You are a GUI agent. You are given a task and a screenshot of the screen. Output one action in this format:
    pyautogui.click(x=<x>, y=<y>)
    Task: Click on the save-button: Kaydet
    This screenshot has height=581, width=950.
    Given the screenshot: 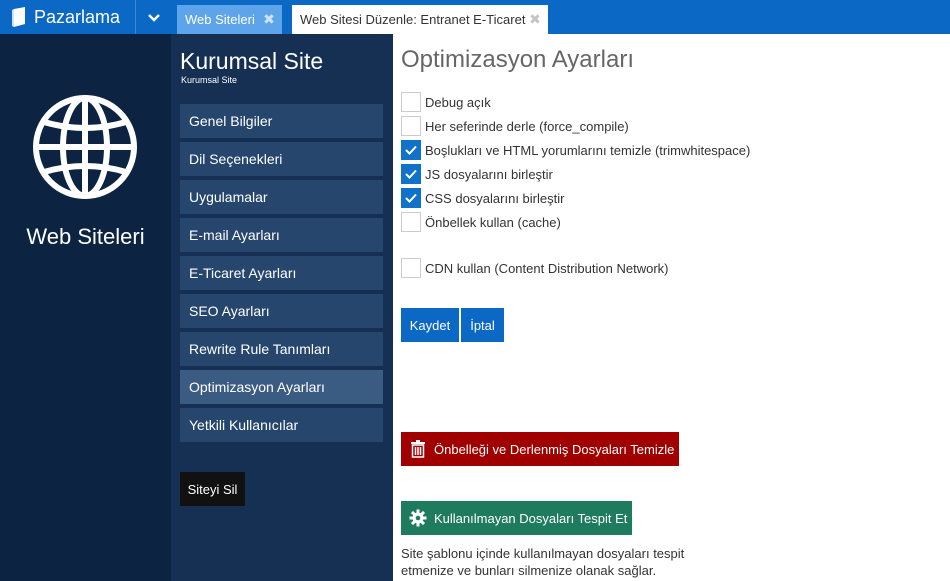 What is the action you would take?
    pyautogui.click(x=430, y=325)
    